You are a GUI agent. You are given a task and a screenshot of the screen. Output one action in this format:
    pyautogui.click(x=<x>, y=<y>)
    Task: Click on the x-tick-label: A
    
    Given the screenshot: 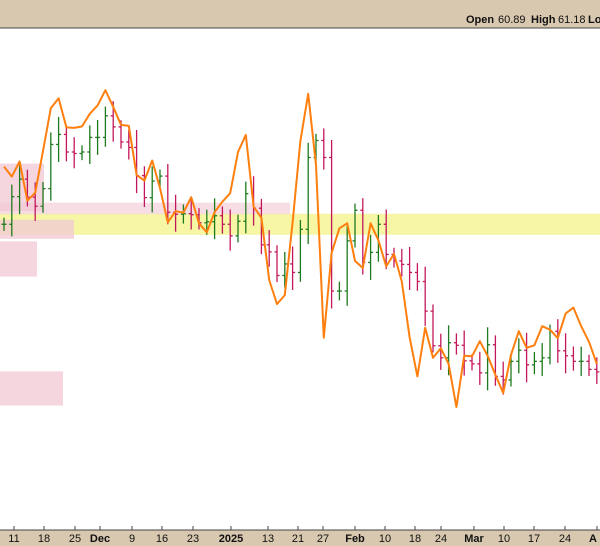 What is the action you would take?
    pyautogui.click(x=593, y=539)
    